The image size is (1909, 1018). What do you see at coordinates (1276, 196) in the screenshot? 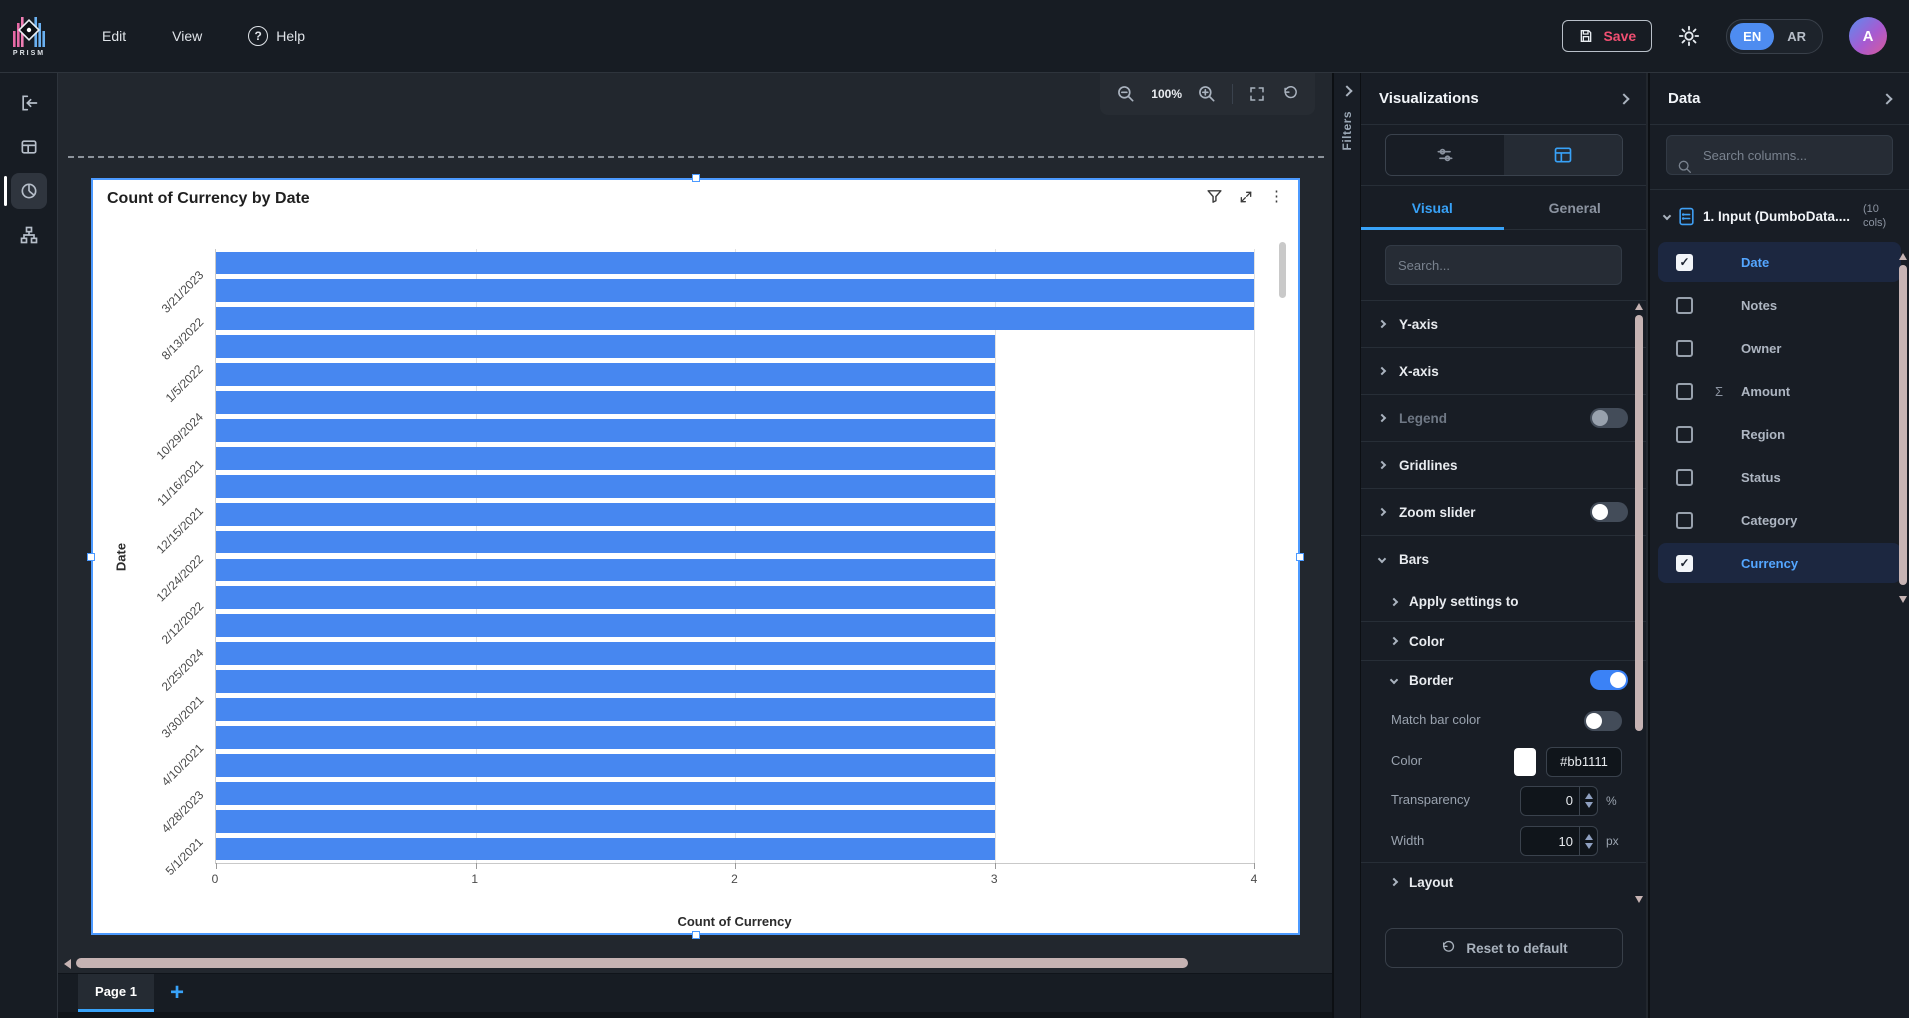
I see `kebab-menu-icon: ⋮` at bounding box center [1276, 196].